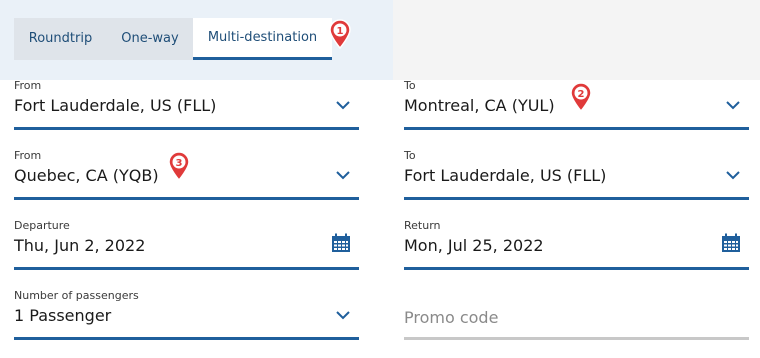  I want to click on return-field: Return Mon, Jul 25, 2022, so click(576, 244).